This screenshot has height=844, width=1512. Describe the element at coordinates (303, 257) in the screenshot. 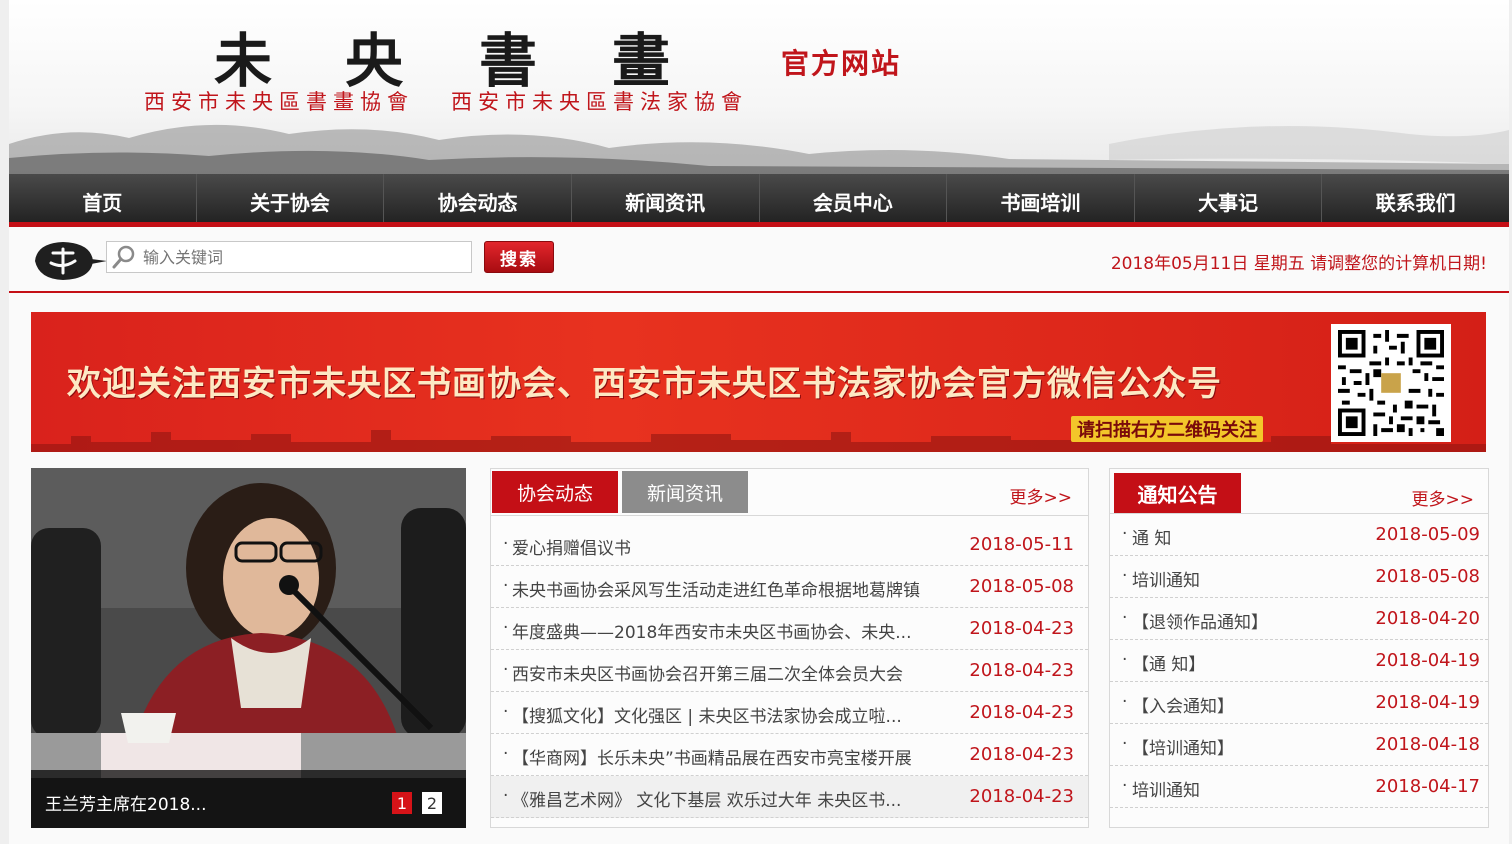

I see `search-input` at that location.